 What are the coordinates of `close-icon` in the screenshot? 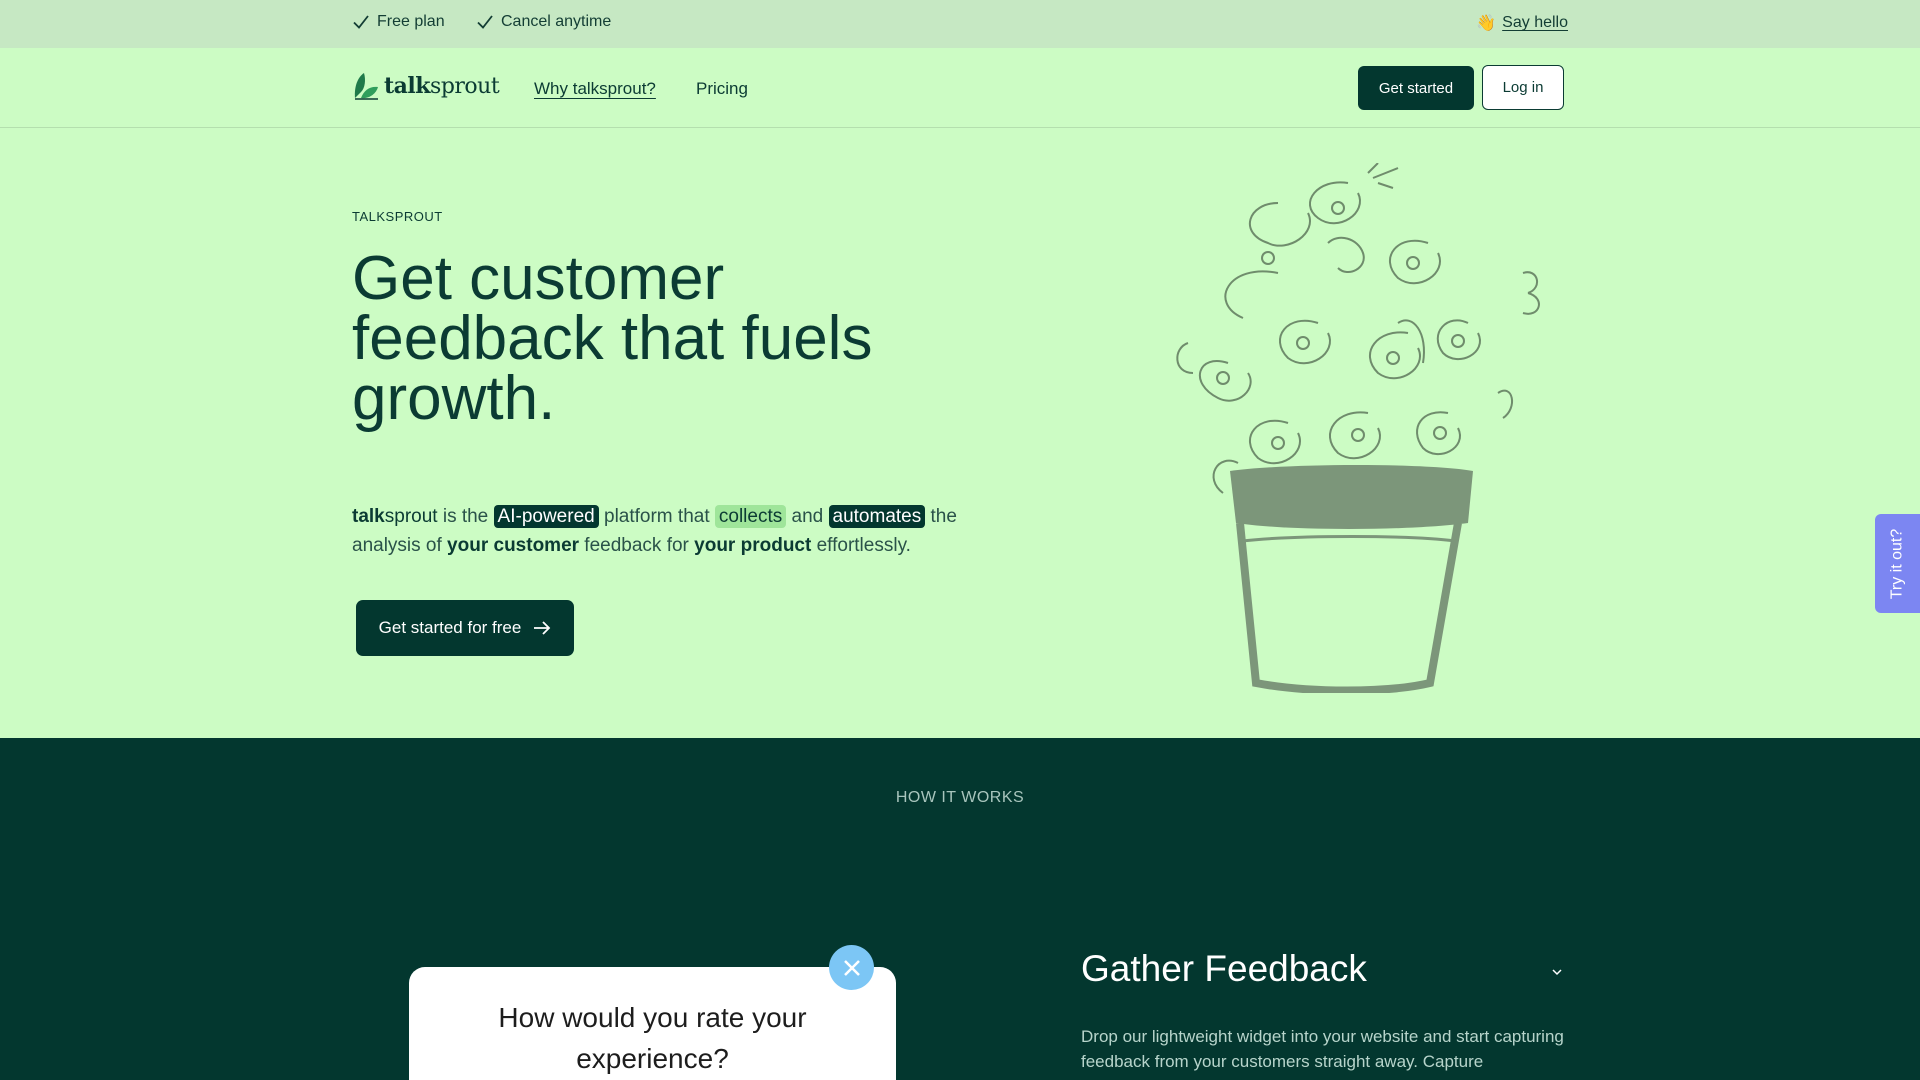 It's located at (851, 967).